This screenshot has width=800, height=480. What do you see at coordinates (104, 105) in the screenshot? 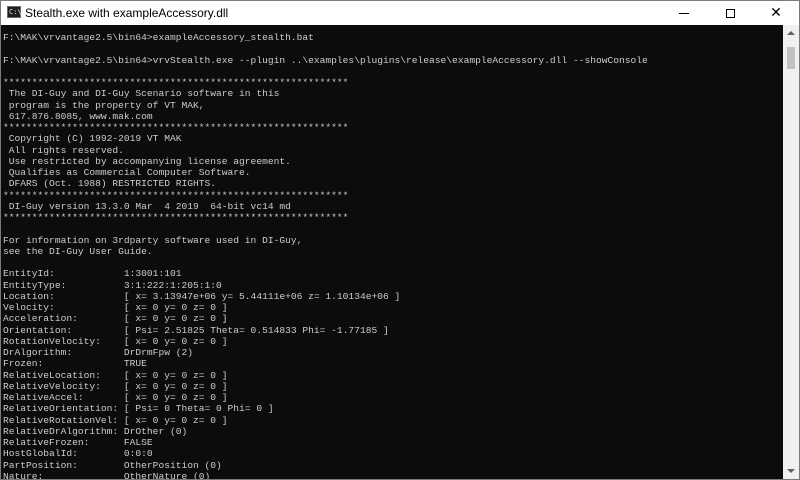
I see `console-line: program is the property of VT MAK,` at bounding box center [104, 105].